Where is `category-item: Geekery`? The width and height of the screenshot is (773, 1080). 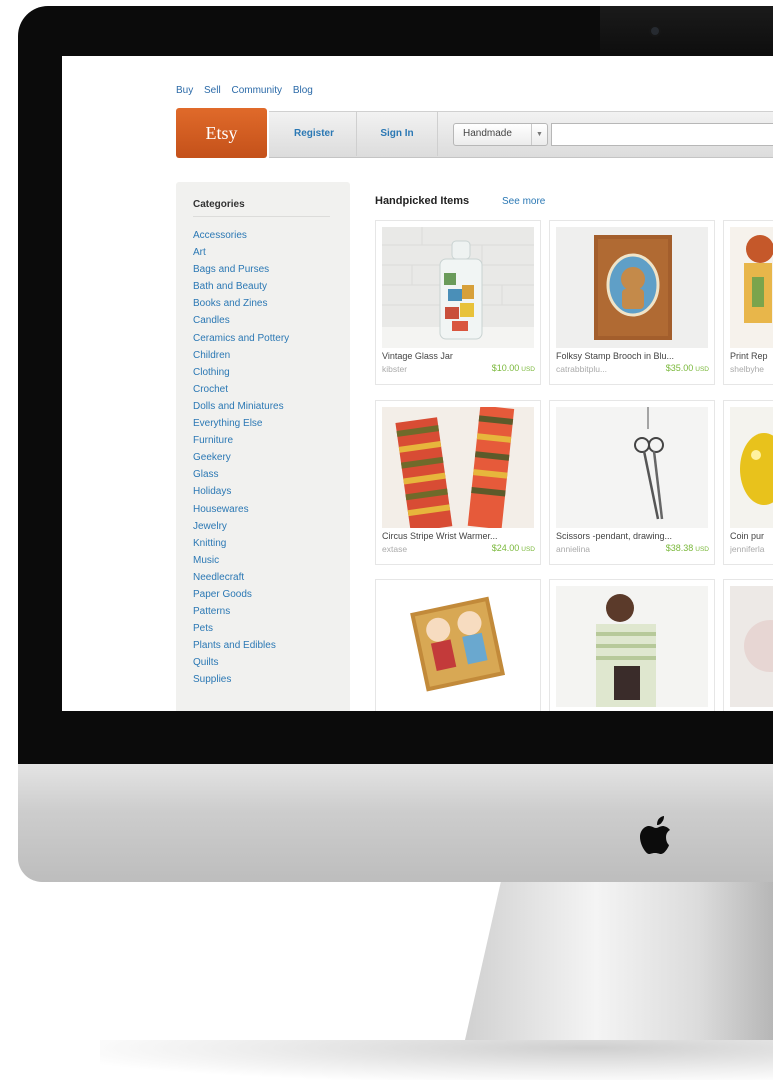 category-item: Geekery is located at coordinates (241, 457).